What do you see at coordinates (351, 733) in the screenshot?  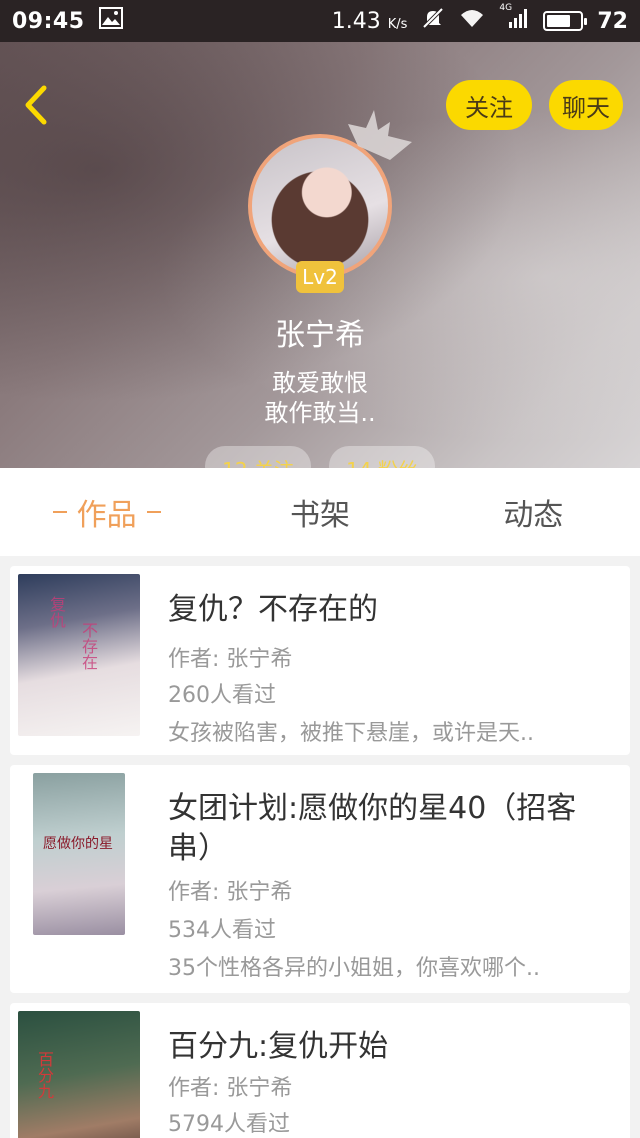 I see `work-summary: 女孩被陷害，被推下悬崖，或许是天..` at bounding box center [351, 733].